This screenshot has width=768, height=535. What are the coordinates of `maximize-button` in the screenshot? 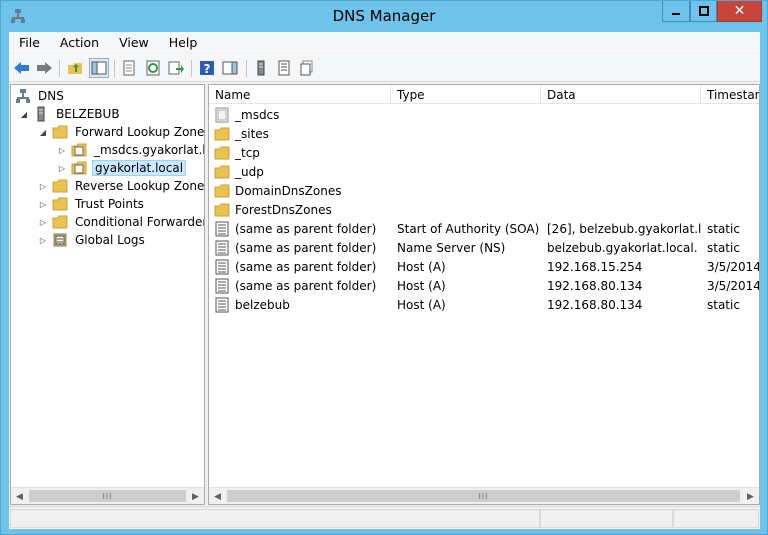 It's located at (703, 11).